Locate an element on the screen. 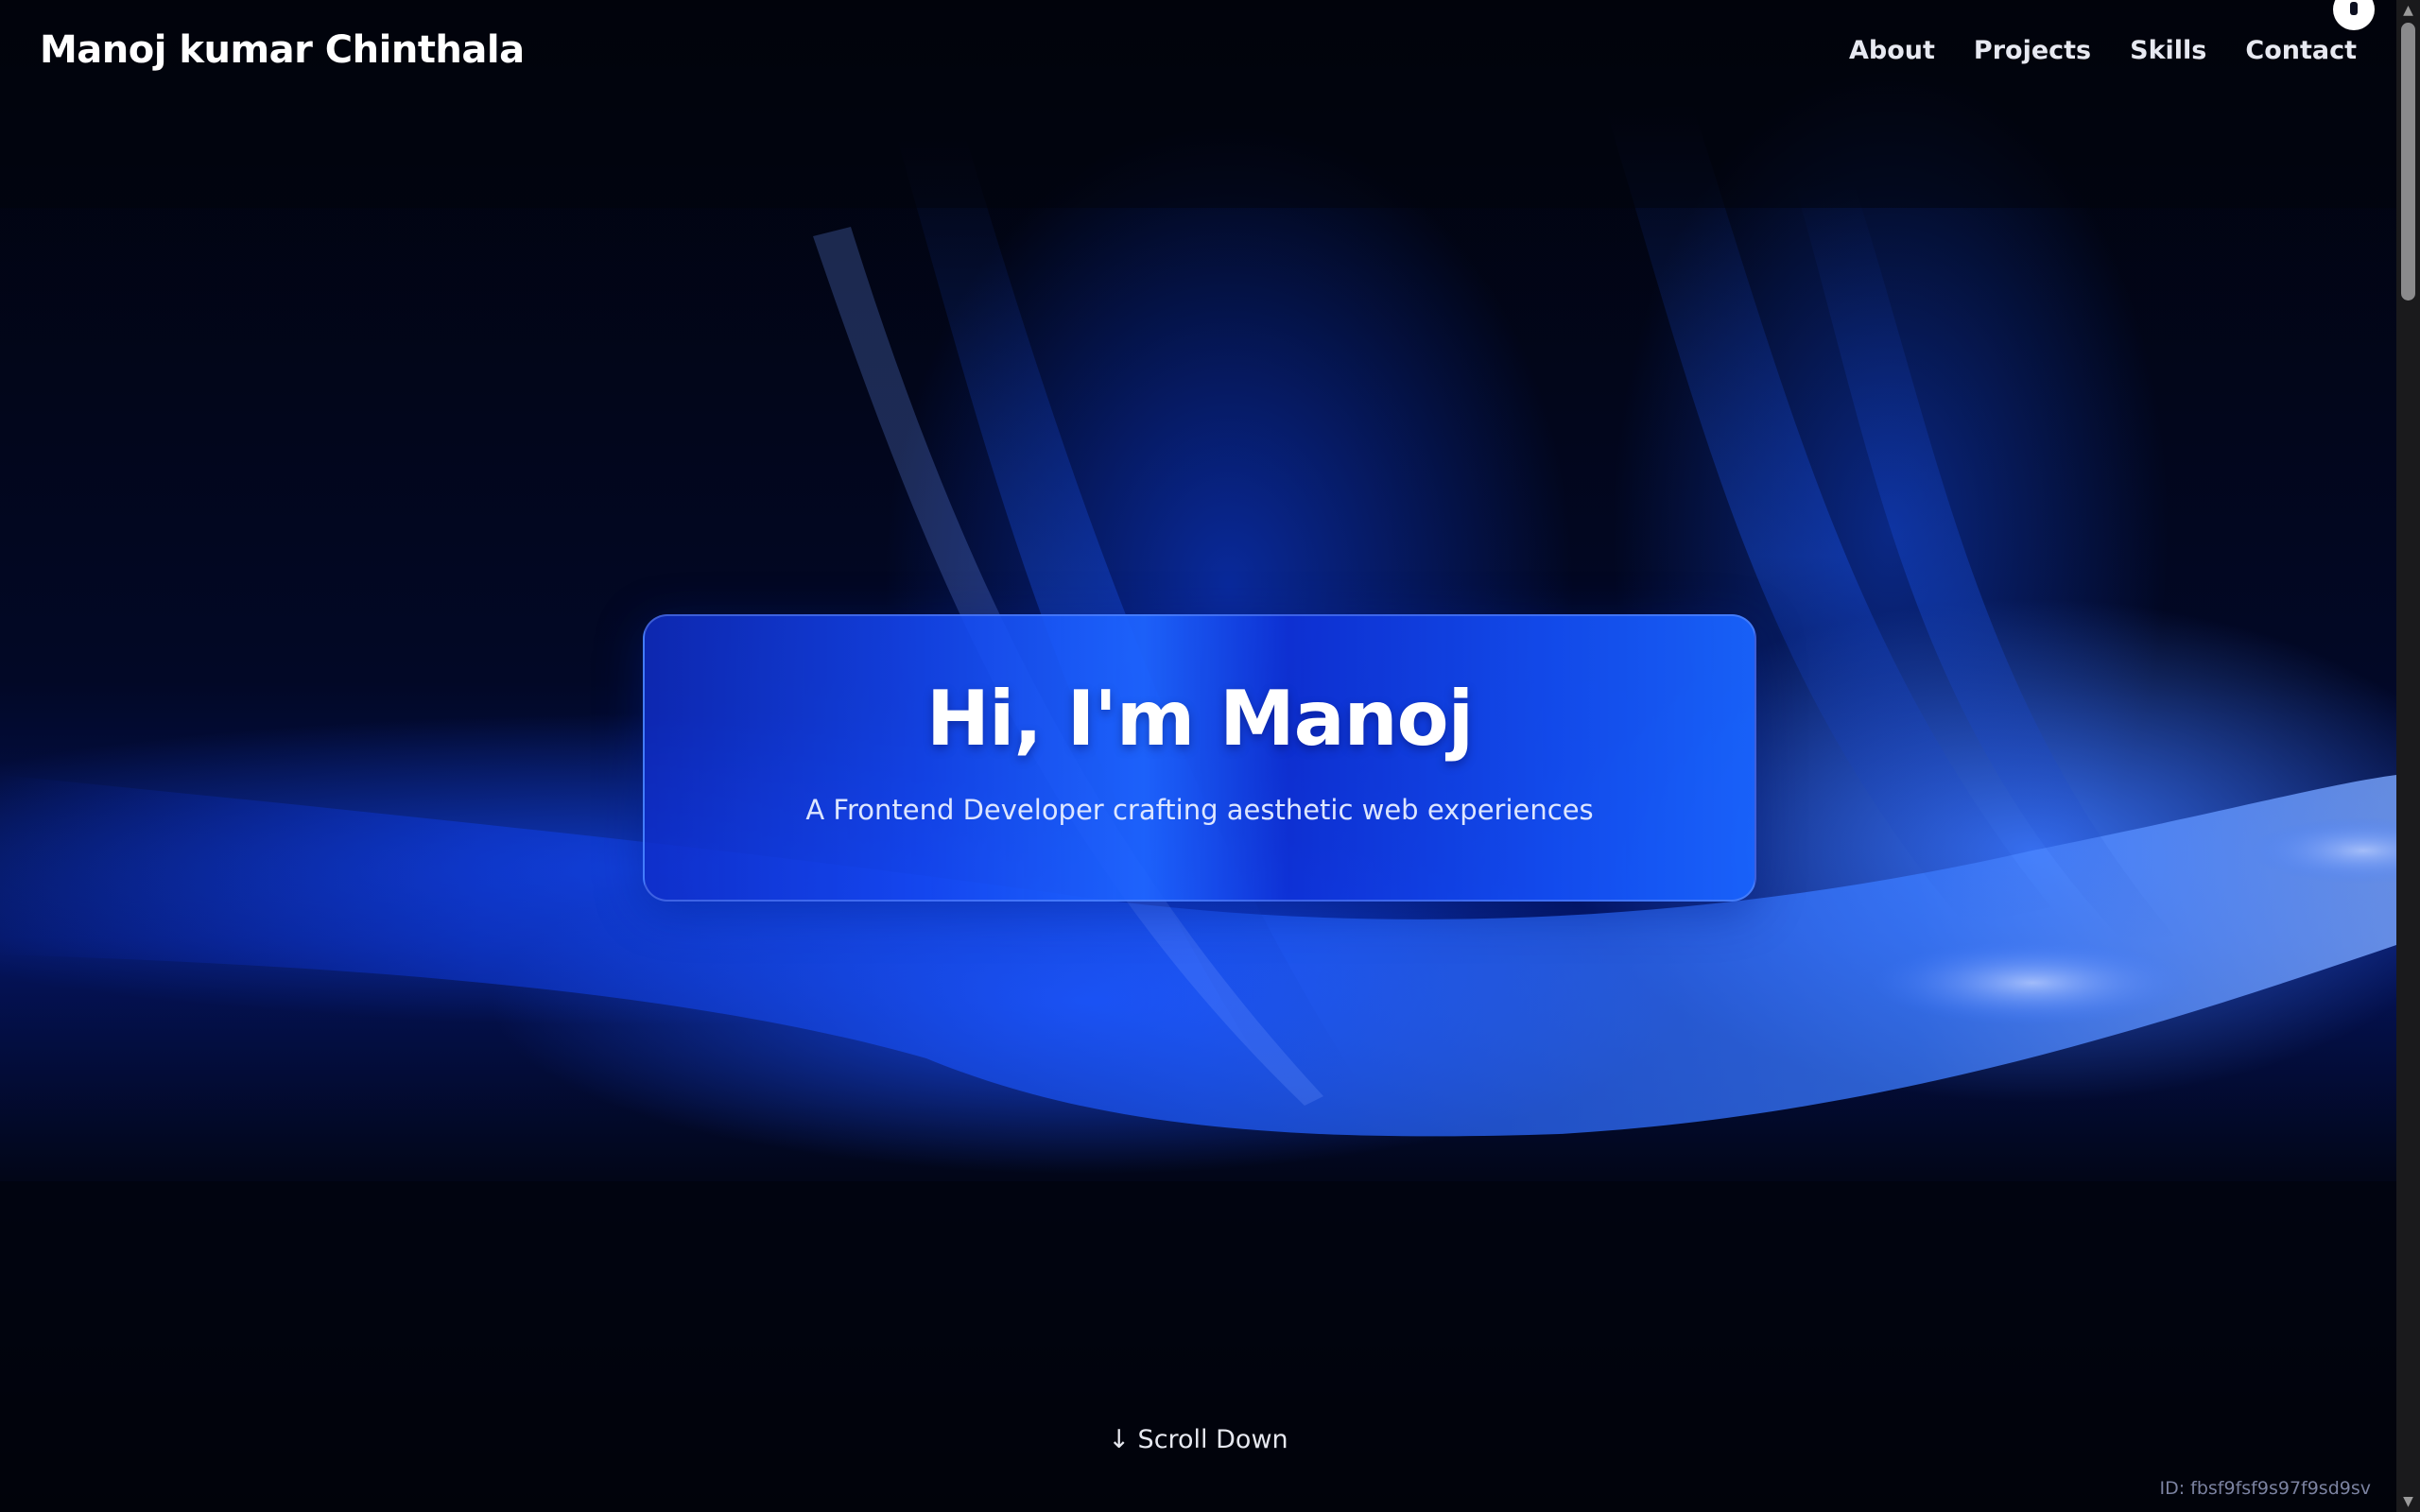  nav-link-about: About is located at coordinates (1892, 50).